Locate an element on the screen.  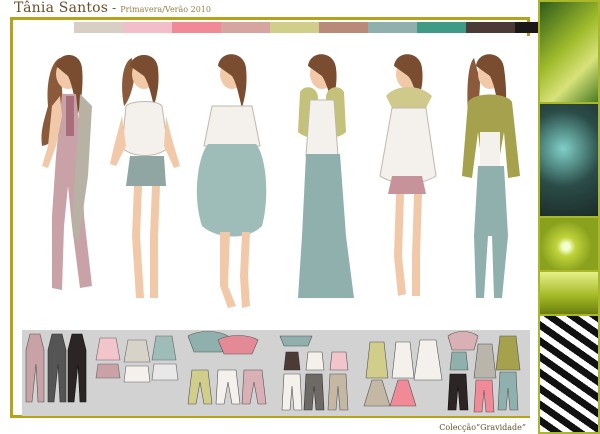
header: Tânia Santos - Primavera/Verão 2010 is located at coordinates (112, 8).